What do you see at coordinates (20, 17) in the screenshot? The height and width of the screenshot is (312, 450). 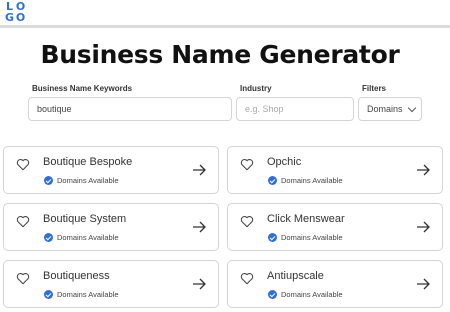 I see `logo-letter: O` at bounding box center [20, 17].